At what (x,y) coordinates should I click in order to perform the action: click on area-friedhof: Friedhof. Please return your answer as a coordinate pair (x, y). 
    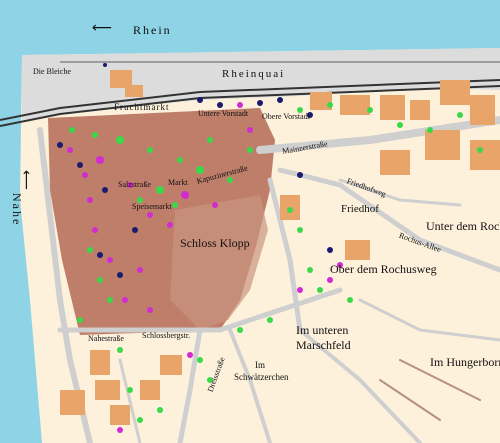
    Looking at the image, I should click on (360, 209).